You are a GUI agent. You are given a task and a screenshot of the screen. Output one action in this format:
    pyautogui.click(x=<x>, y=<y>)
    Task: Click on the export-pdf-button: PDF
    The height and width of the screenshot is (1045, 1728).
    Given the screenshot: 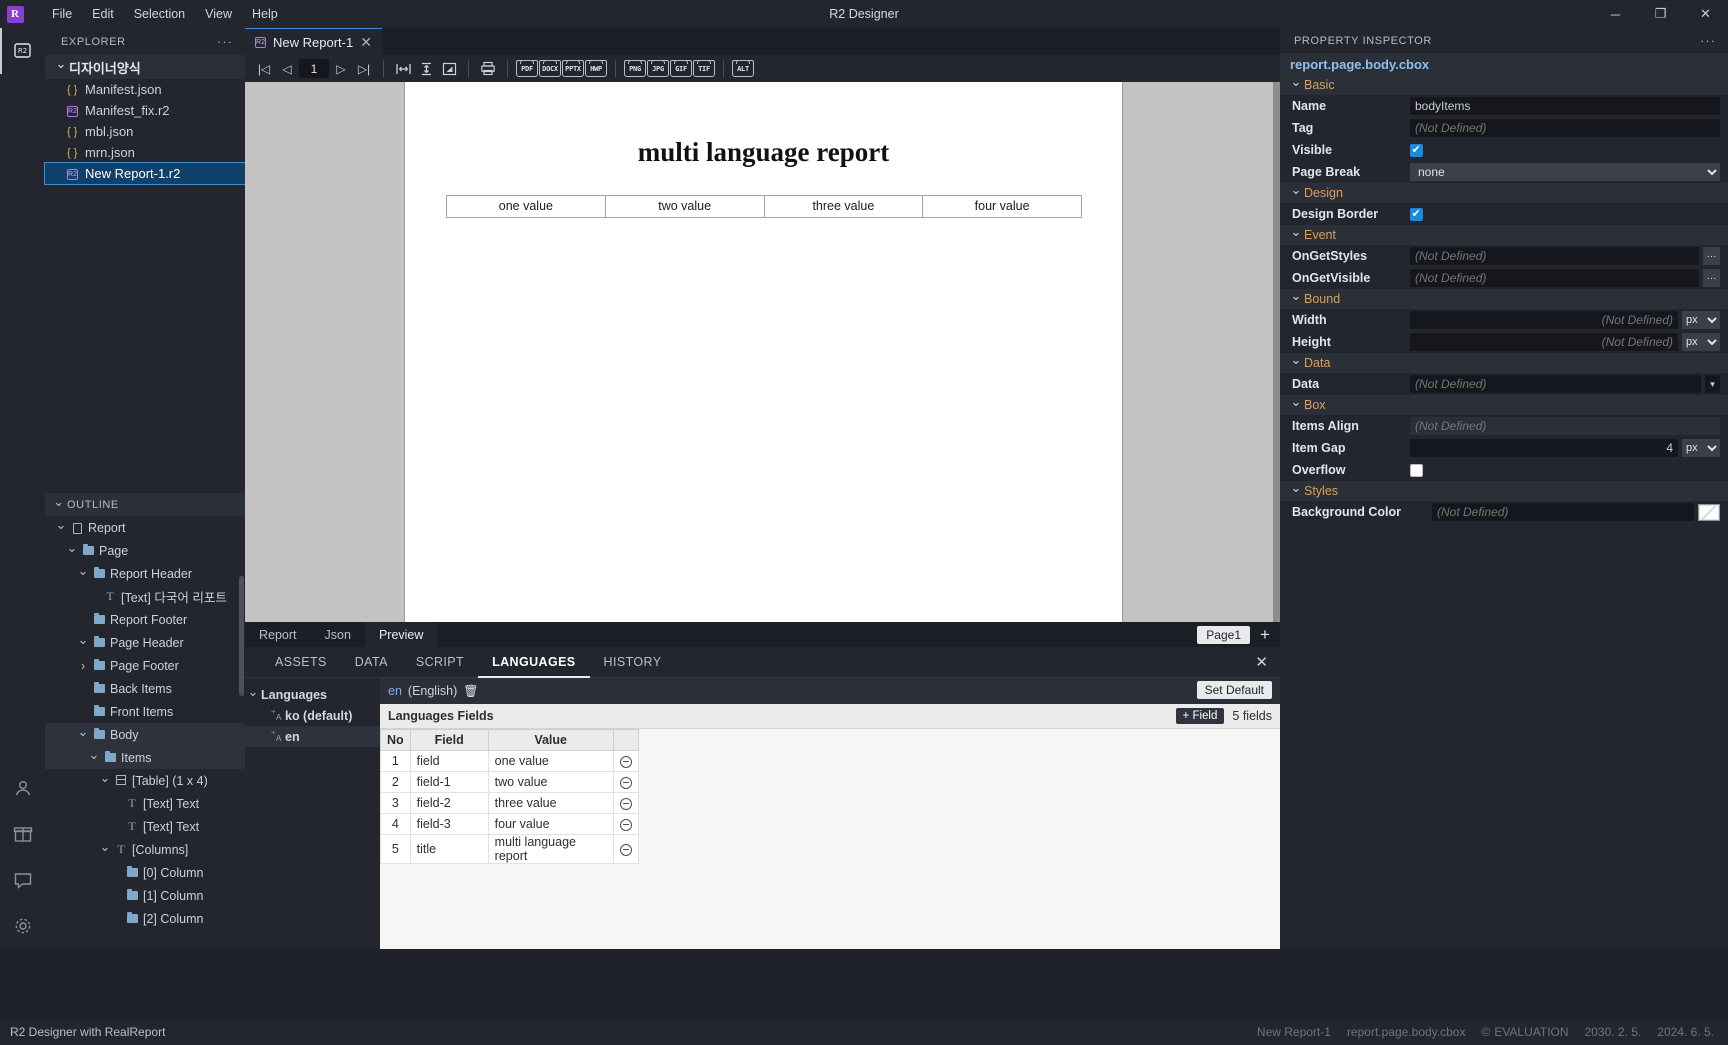 What is the action you would take?
    pyautogui.click(x=527, y=69)
    